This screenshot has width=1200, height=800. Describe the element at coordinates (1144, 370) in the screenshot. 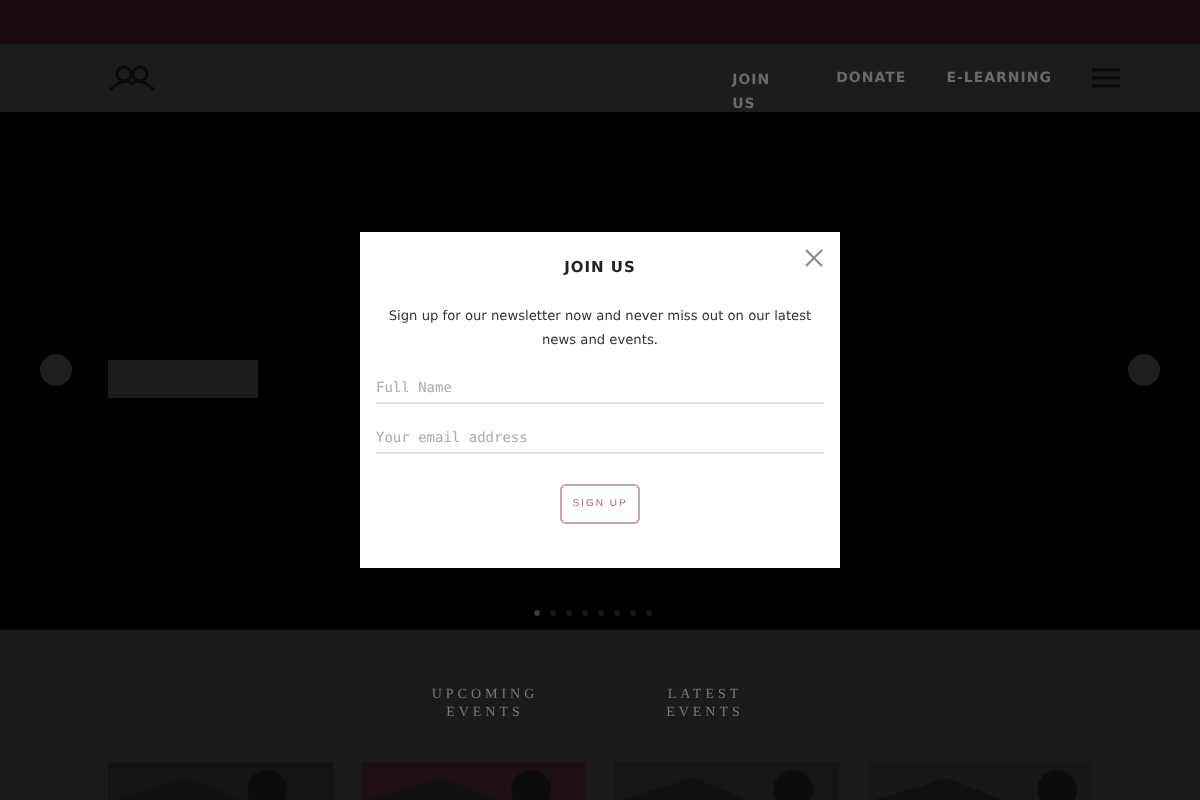

I see `next-slide-button` at that location.